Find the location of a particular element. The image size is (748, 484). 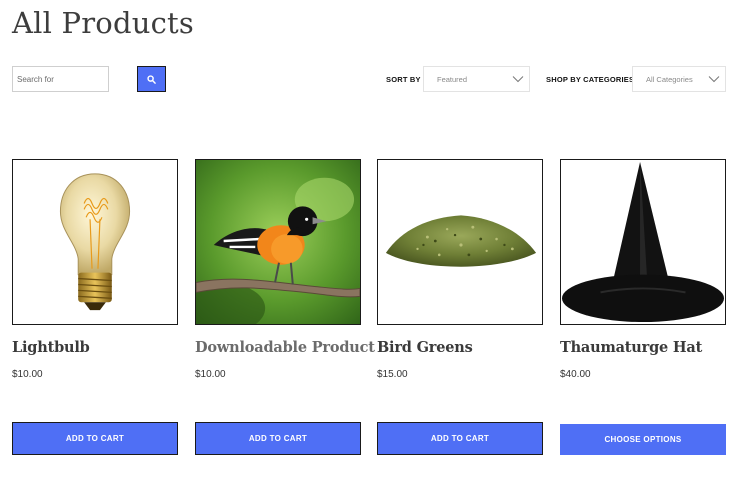

product-card: Downloadable Product $10.00 ADD TO CART is located at coordinates (285, 307).